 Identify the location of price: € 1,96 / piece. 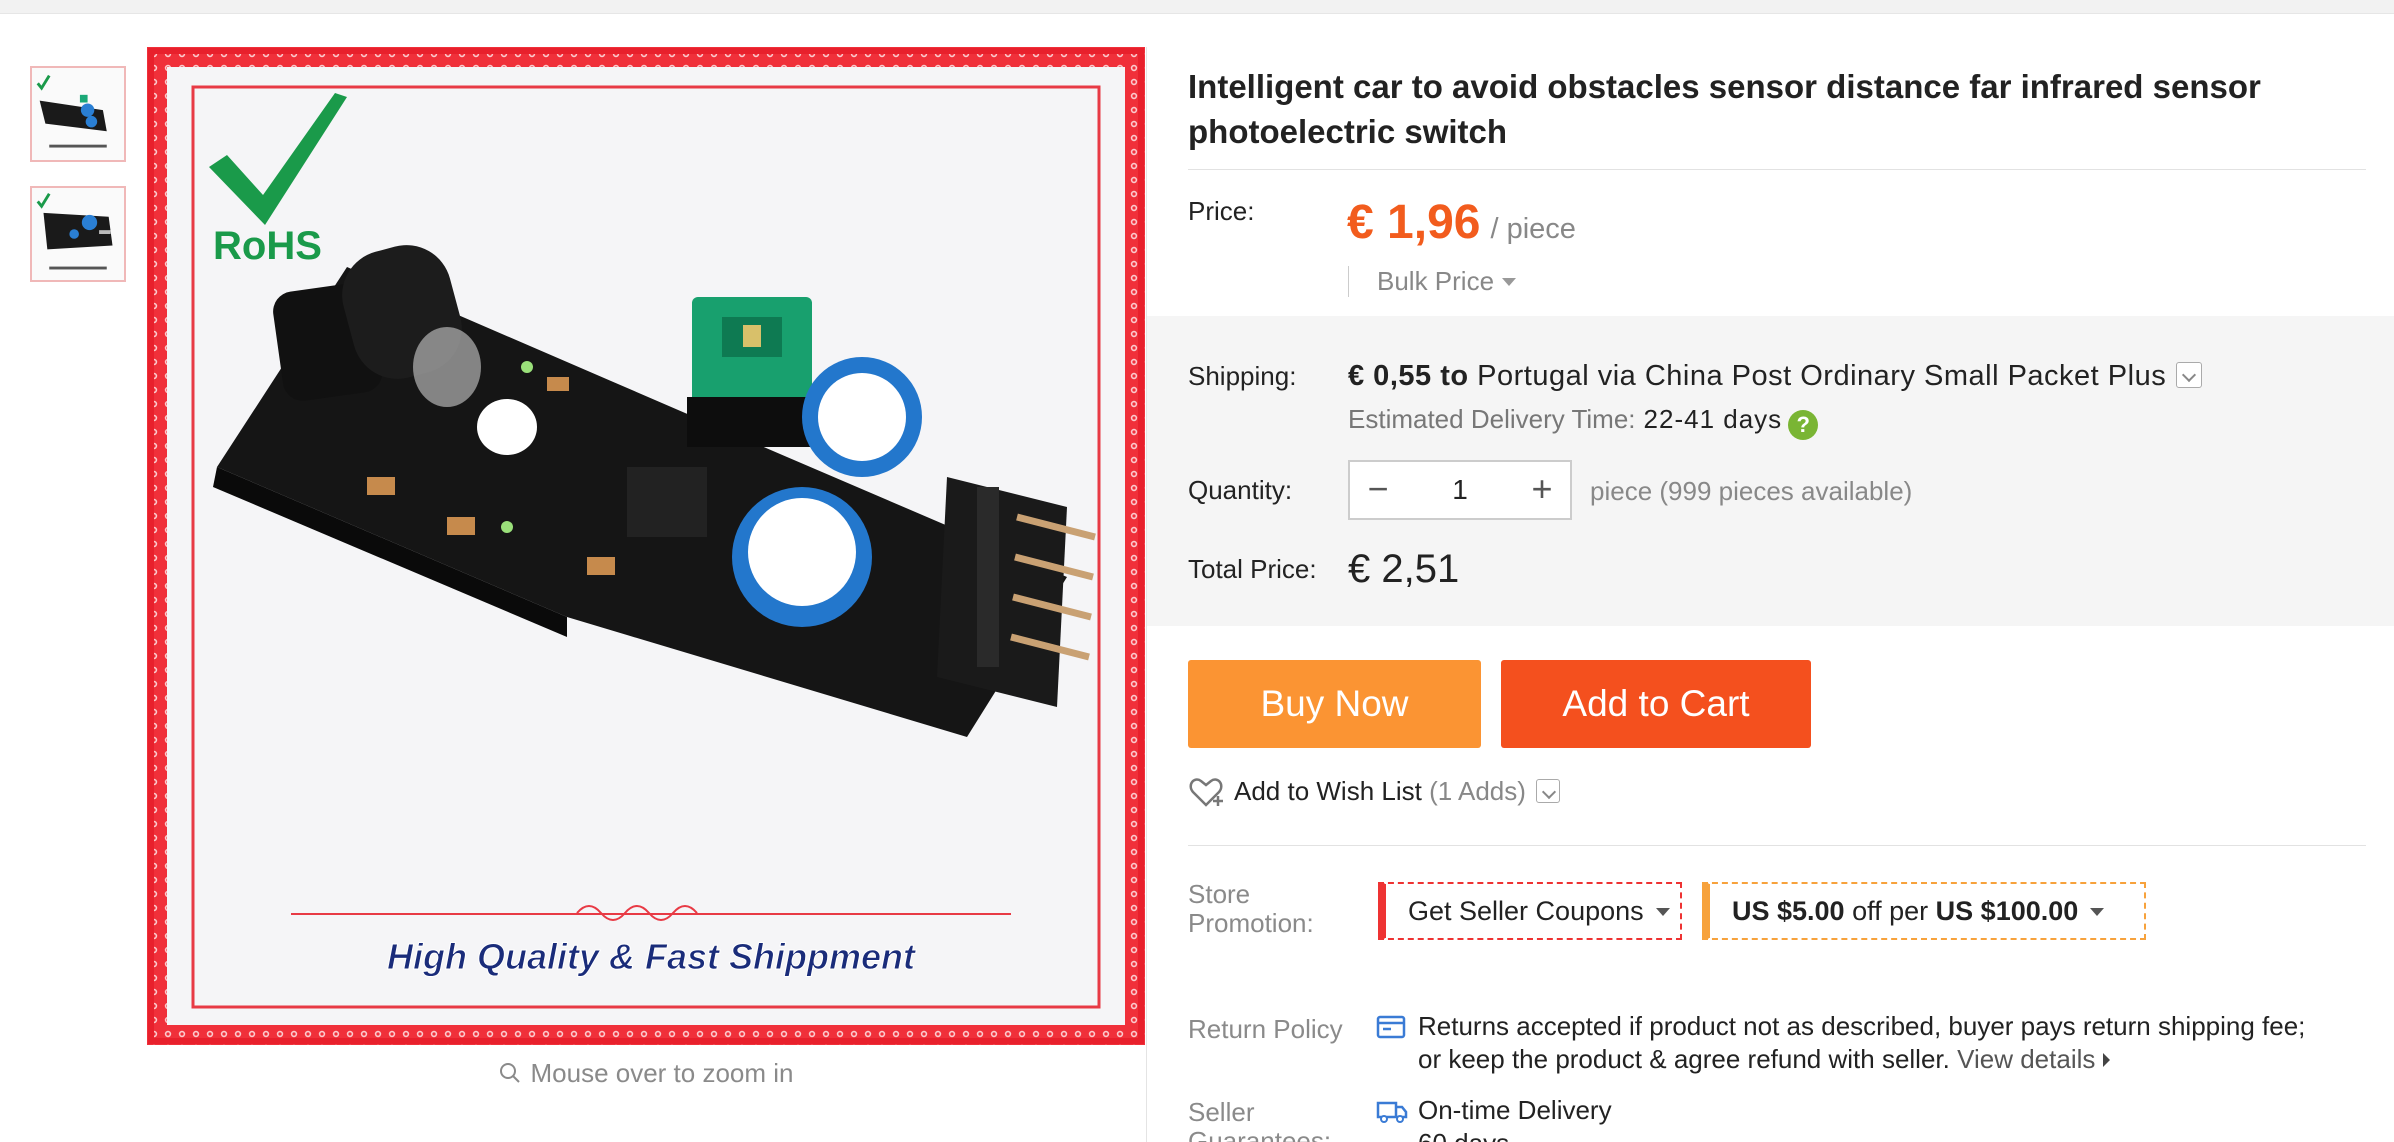
(1461, 222).